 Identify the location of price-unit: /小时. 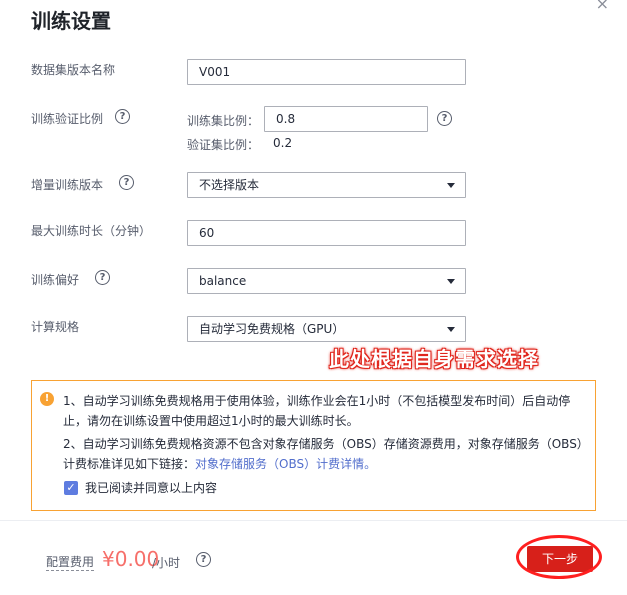
(166, 563).